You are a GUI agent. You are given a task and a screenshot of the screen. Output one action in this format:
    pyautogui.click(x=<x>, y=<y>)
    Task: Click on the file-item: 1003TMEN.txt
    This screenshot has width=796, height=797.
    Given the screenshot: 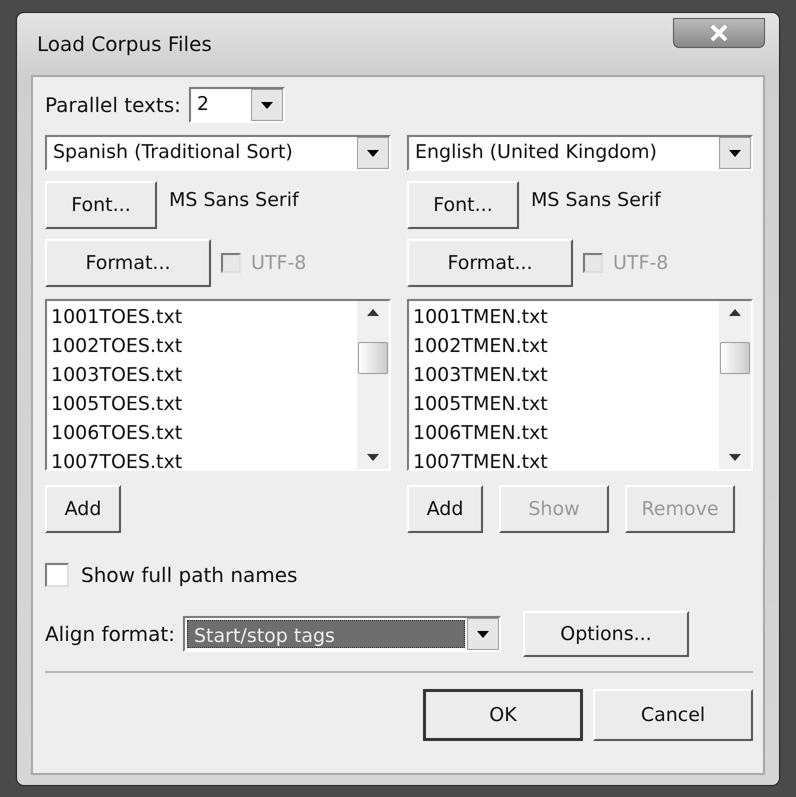 What is the action you would take?
    pyautogui.click(x=564, y=375)
    